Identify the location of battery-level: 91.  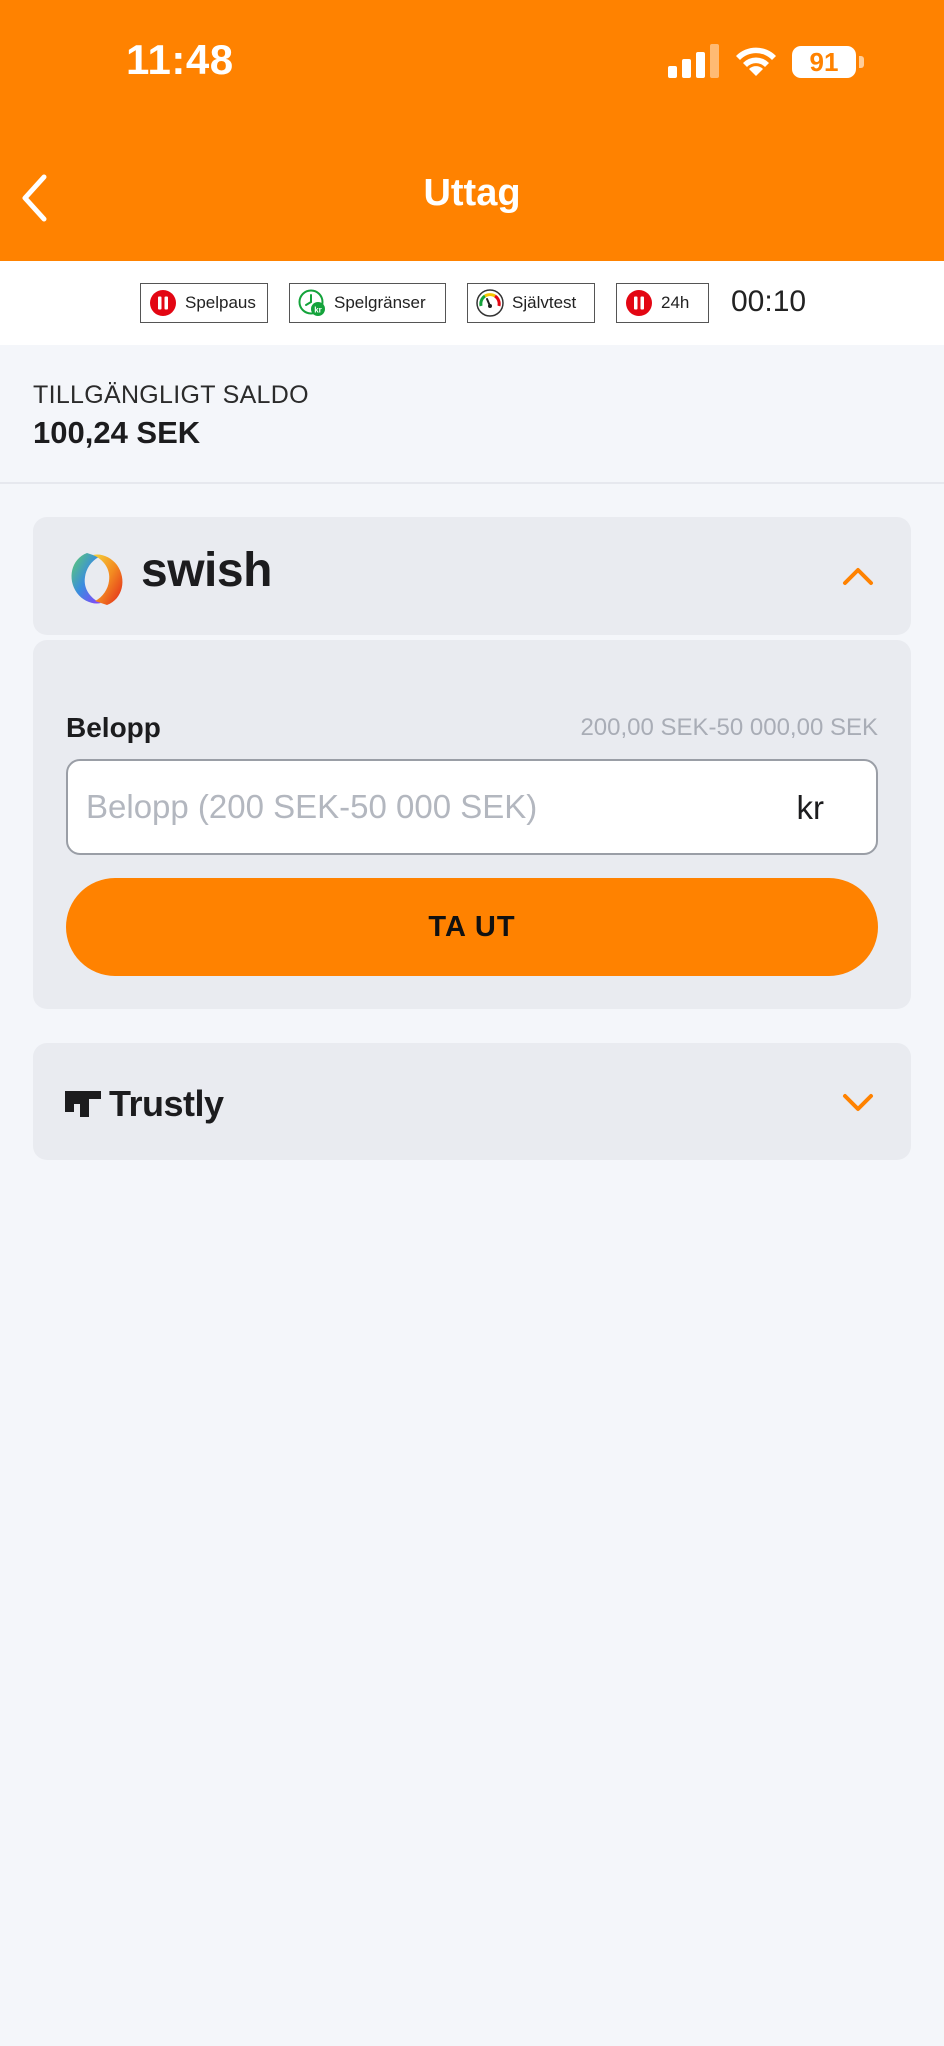
(824, 61).